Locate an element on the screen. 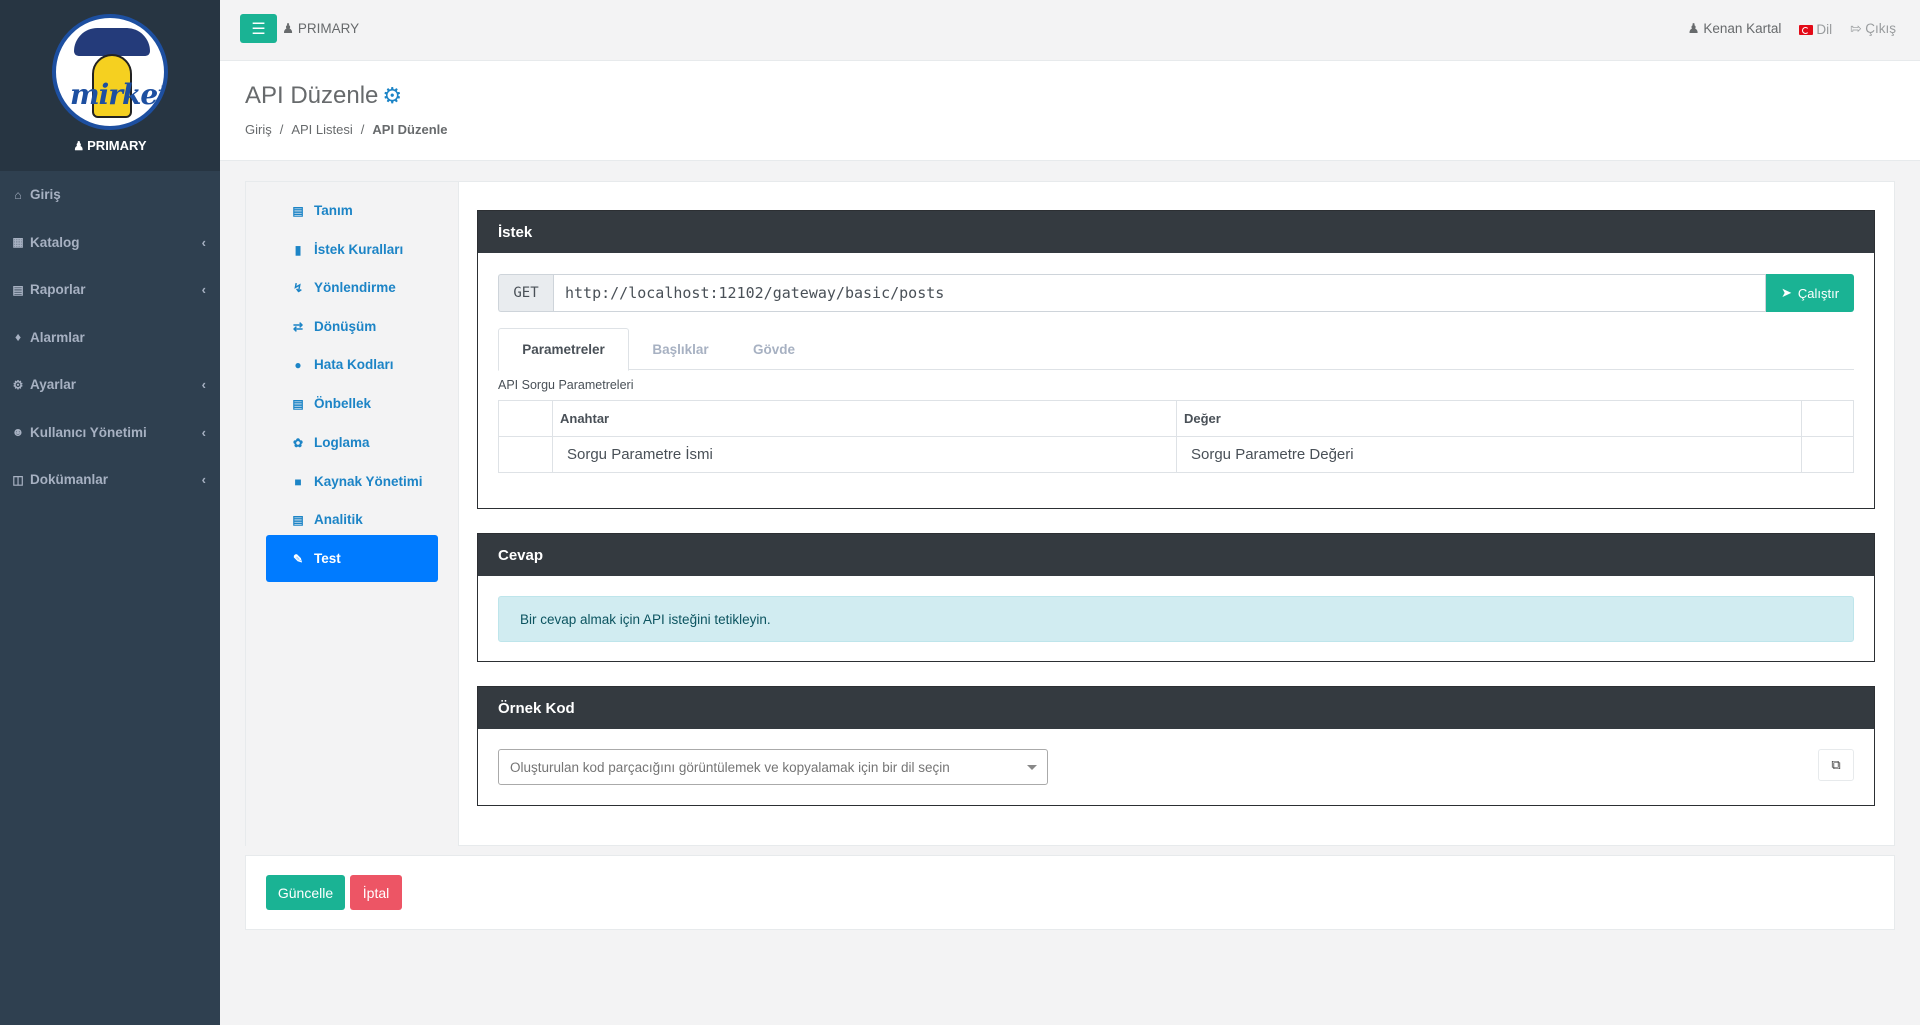 This screenshot has width=1920, height=1025. breadcrumb-link-api-listesi: API Listesi is located at coordinates (321, 129).